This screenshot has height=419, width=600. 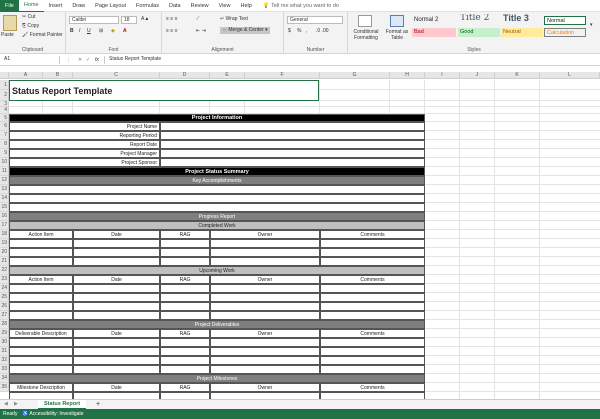 I want to click on row-header-22: 22, so click(x=4, y=270).